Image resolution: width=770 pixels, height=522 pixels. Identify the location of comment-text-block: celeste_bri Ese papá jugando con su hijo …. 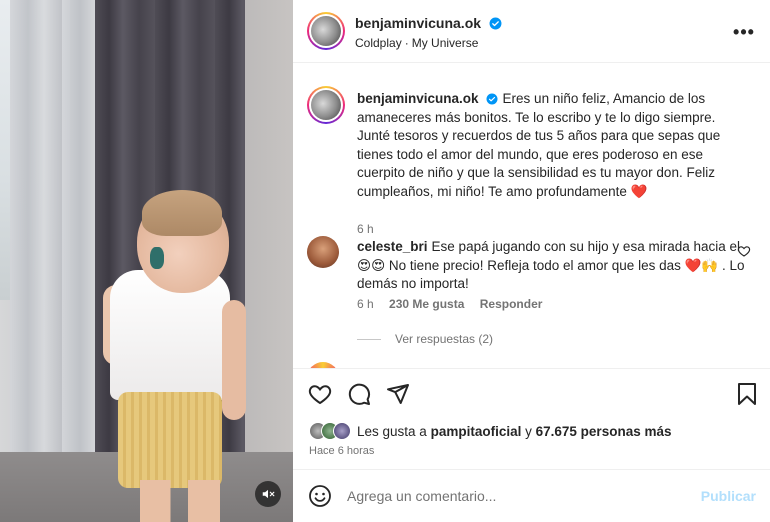
(552, 266).